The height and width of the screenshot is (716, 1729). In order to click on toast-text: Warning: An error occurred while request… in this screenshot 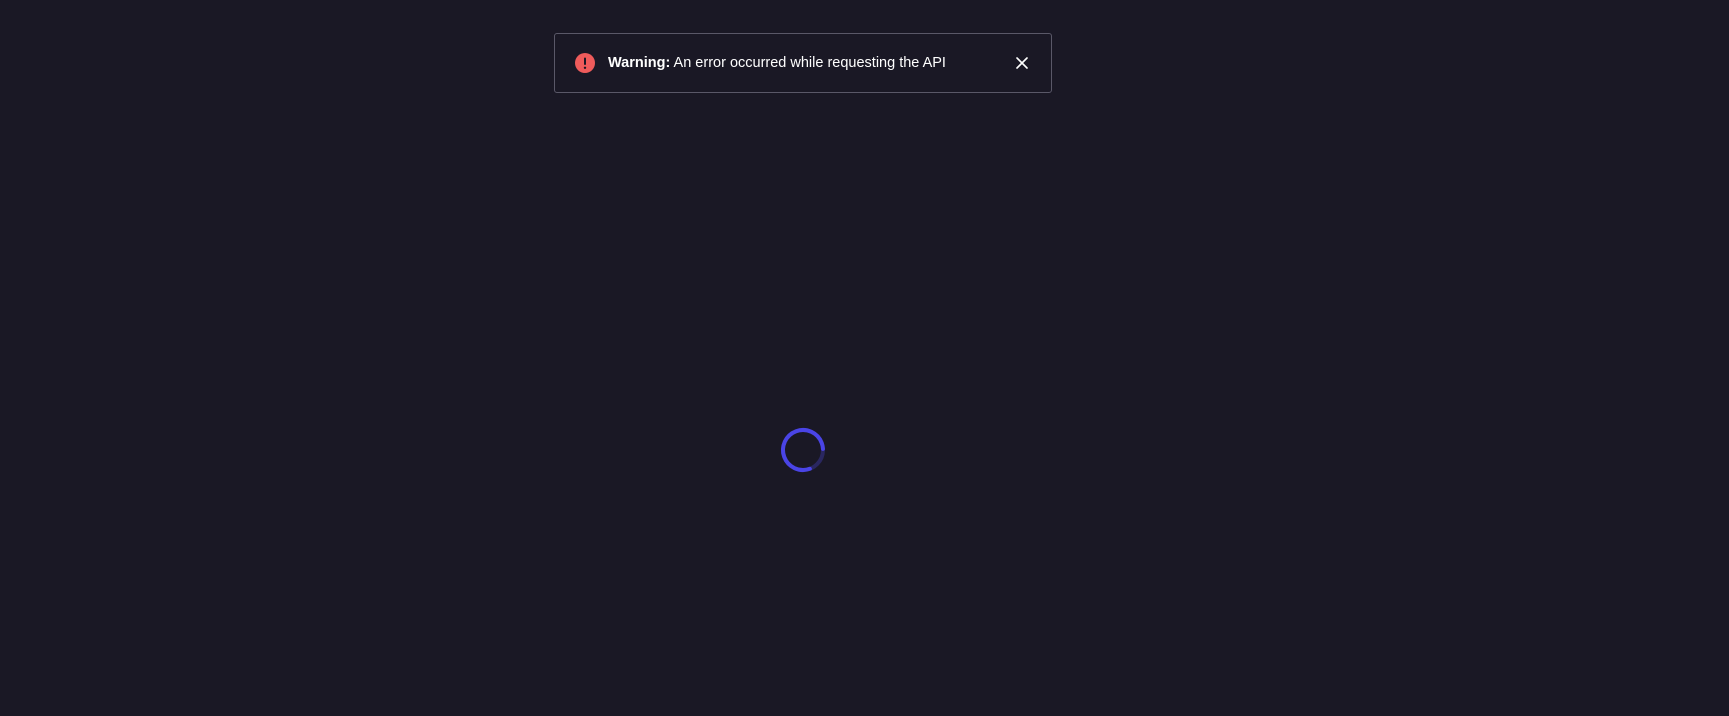, I will do `click(809, 63)`.